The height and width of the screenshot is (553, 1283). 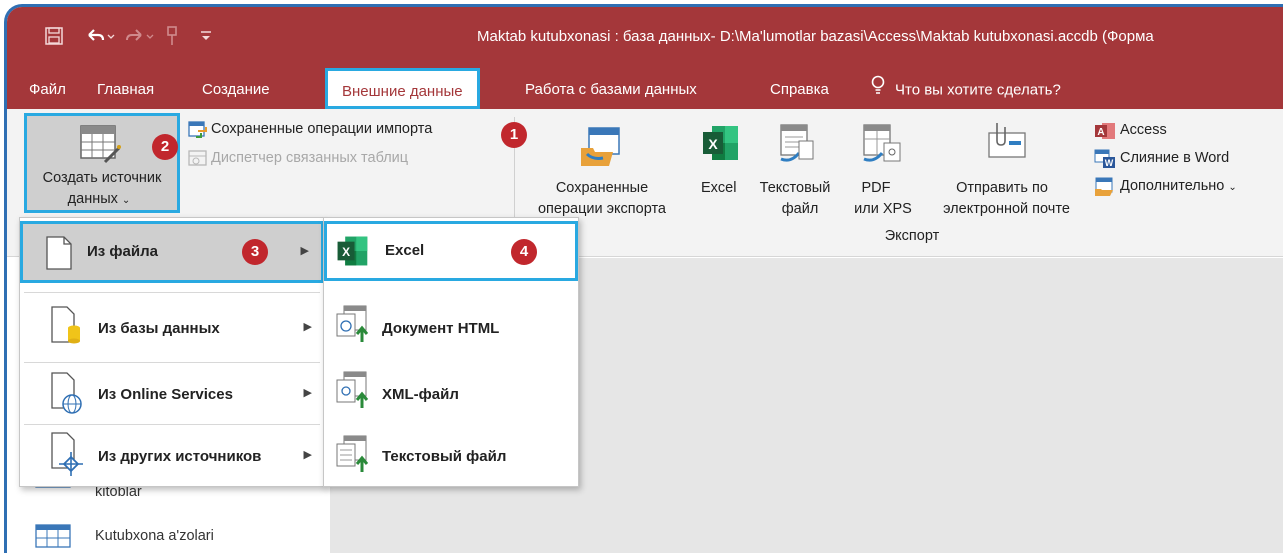 I want to click on text-file-export-icon, so click(x=797, y=145).